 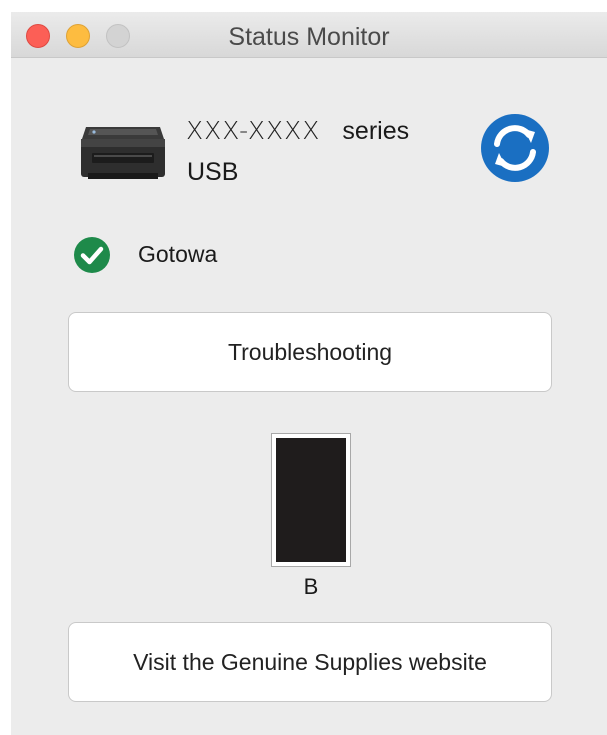 I want to click on check-circle-icon, so click(x=92, y=255).